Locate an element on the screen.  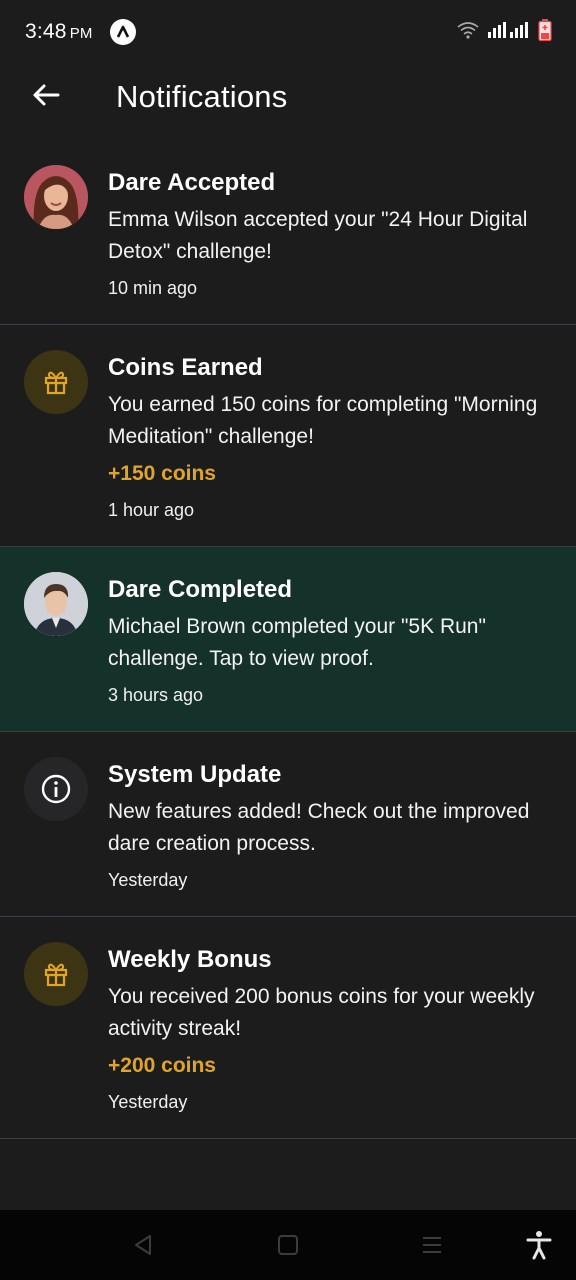
signal-bars-icon is located at coordinates (509, 32).